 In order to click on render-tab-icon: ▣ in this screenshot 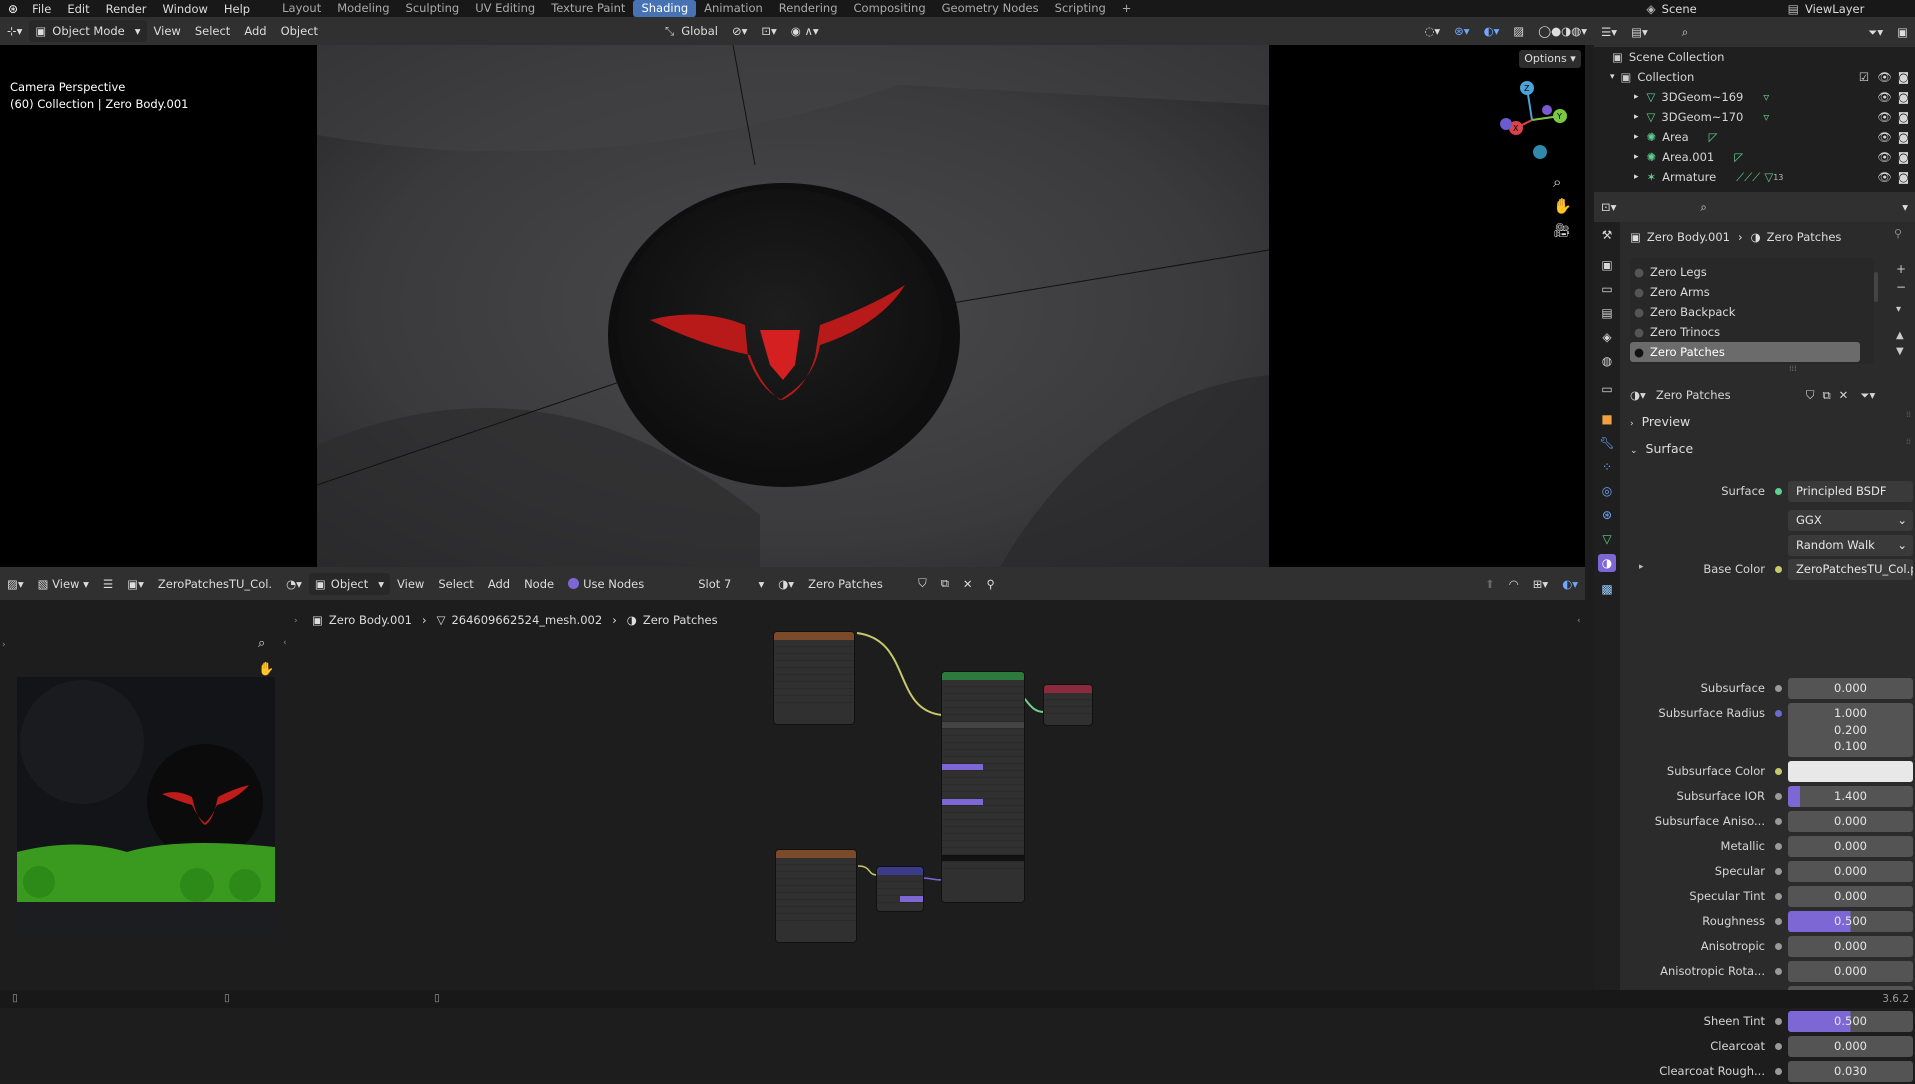, I will do `click(1607, 265)`.